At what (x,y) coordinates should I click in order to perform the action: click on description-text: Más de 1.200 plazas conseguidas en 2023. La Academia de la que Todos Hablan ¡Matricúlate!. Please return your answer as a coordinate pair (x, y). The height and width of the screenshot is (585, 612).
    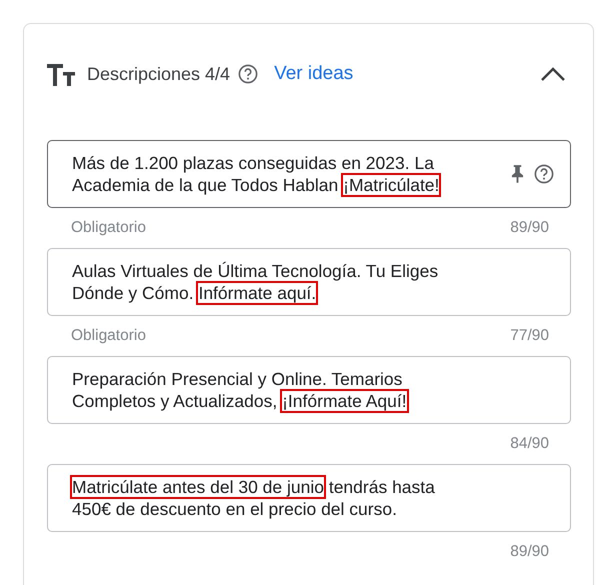
    Looking at the image, I should click on (256, 174).